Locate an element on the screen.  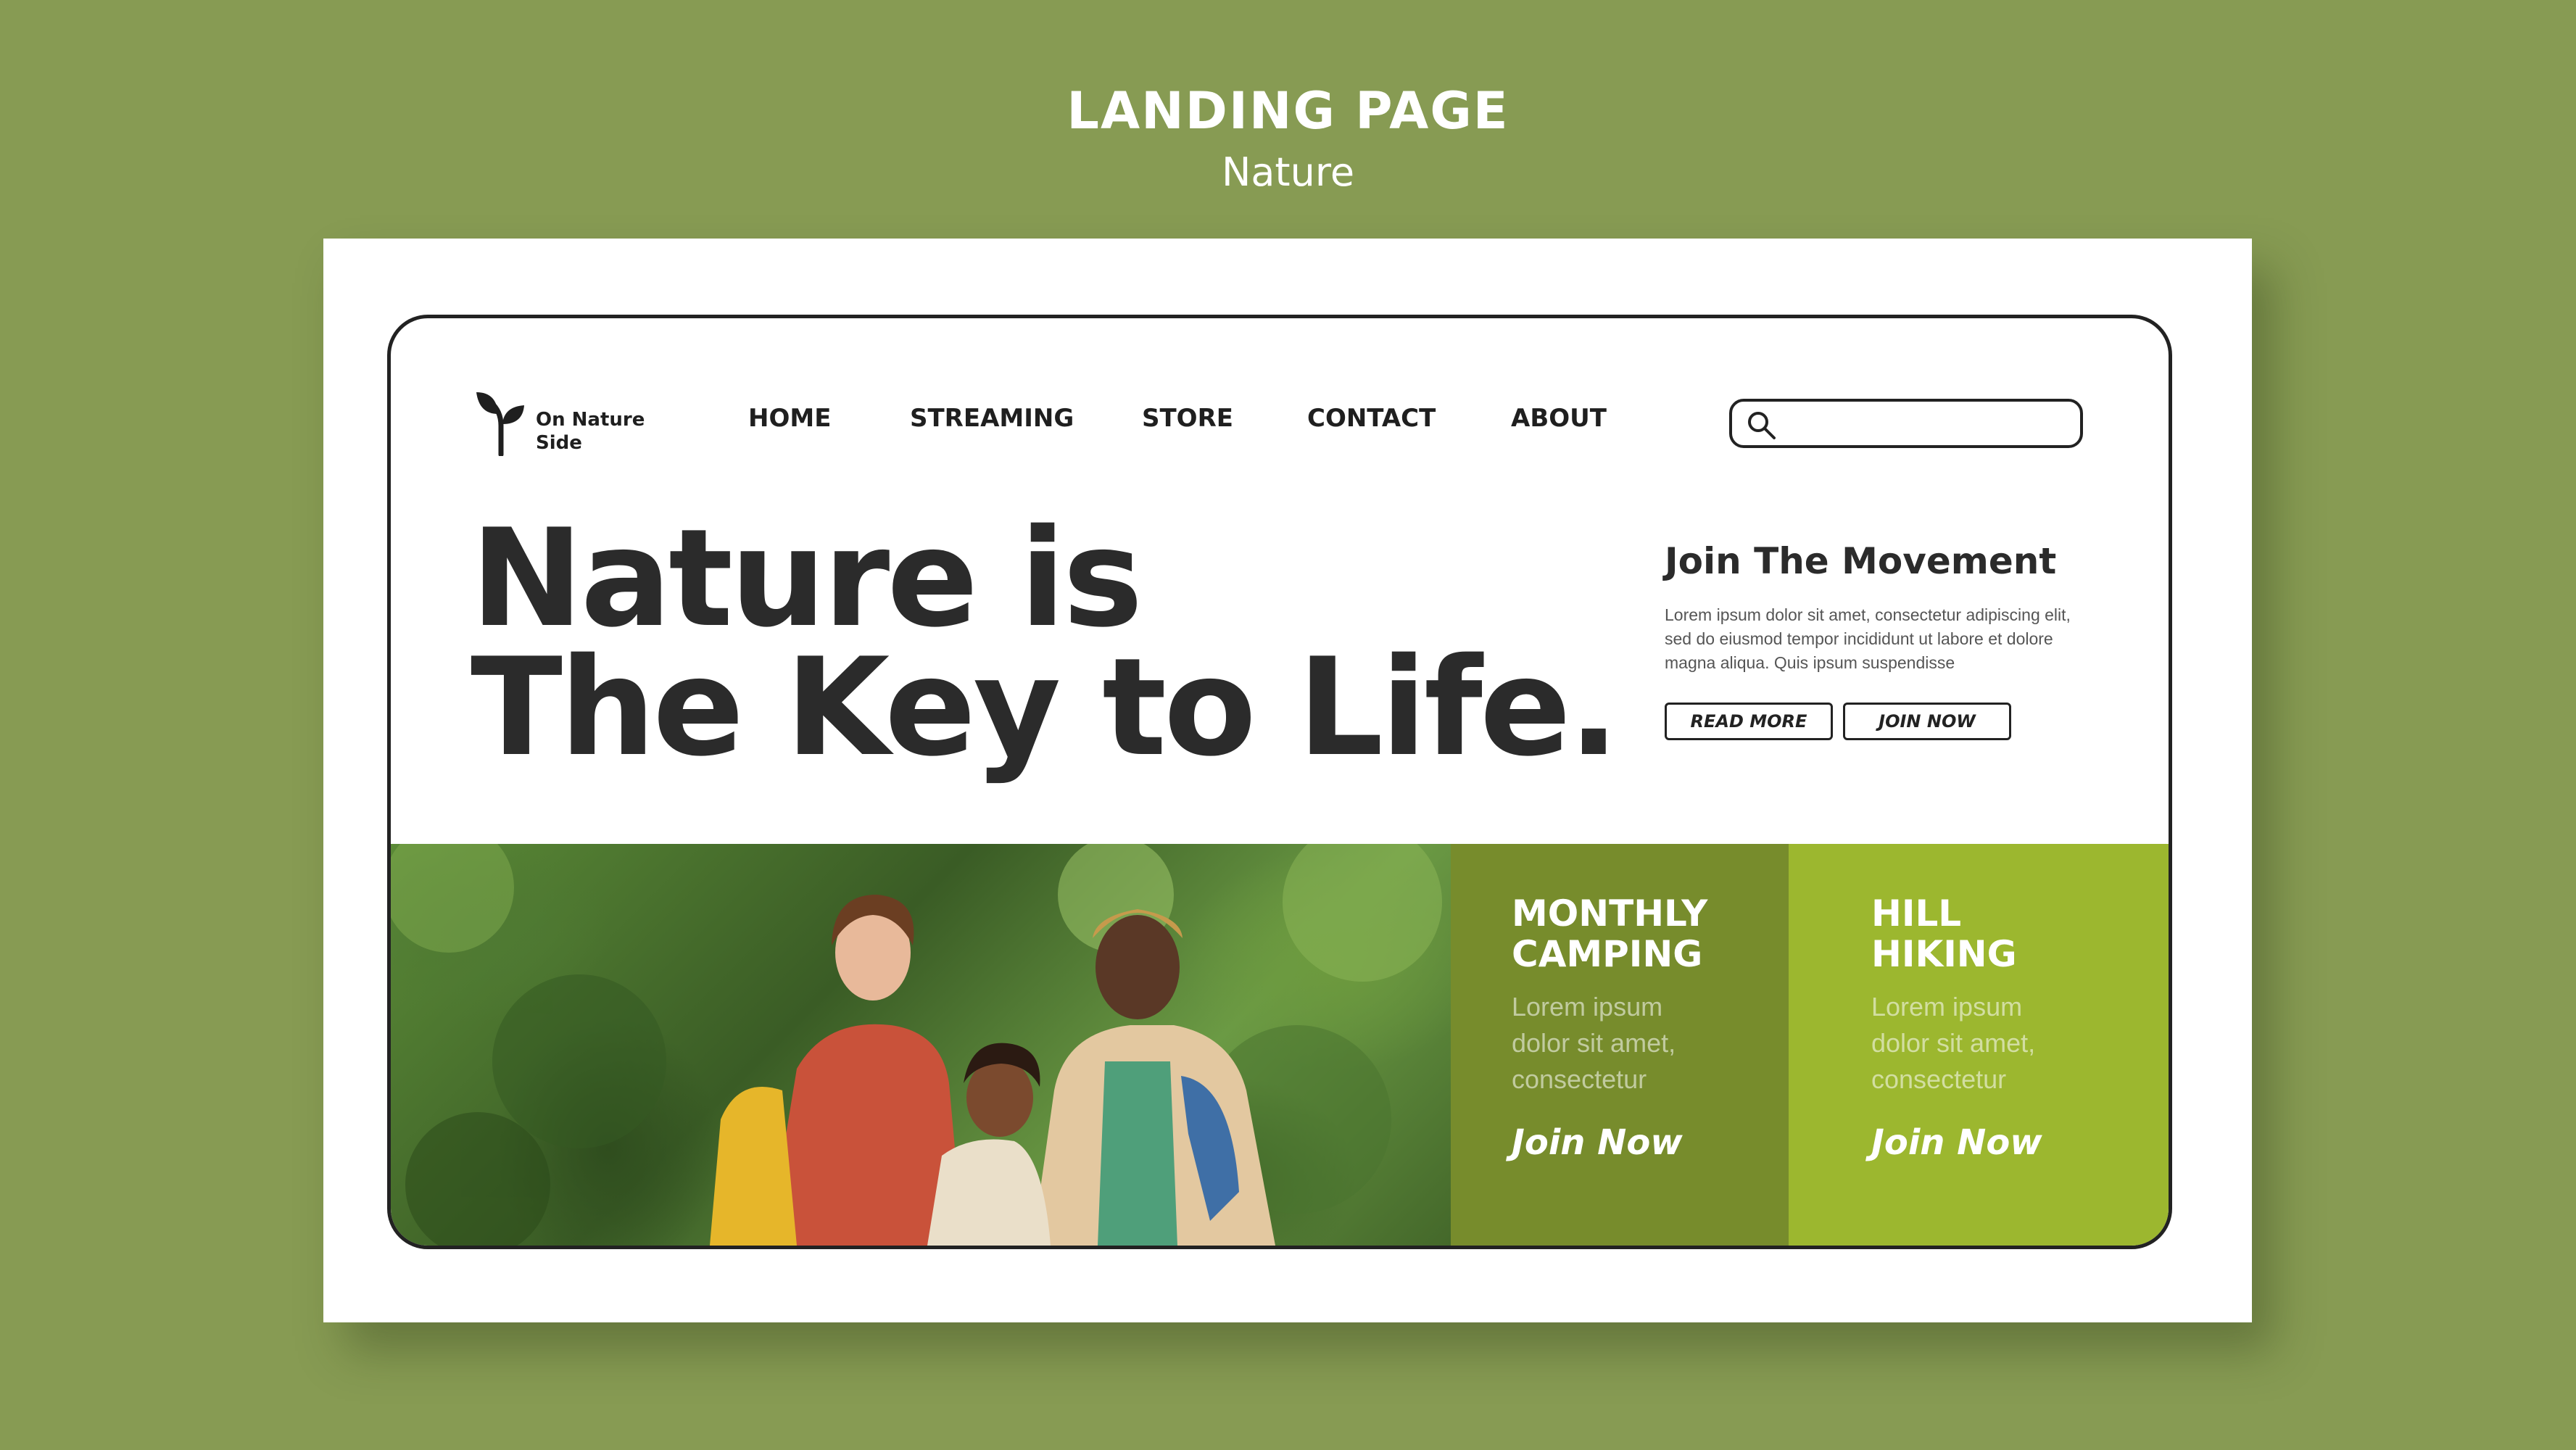
brand-logo: On Nature Side is located at coordinates (562, 423).